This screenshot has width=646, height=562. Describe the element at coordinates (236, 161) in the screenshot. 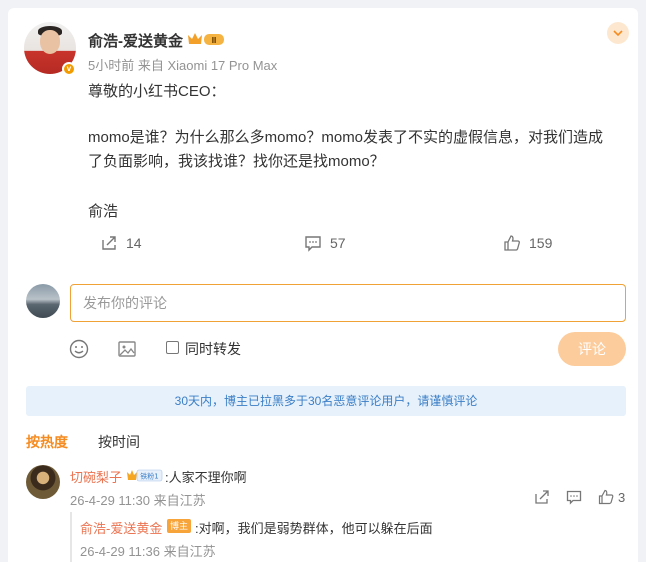

I see `post-body-line2: 了负面影响，我该找谁？找你还是找momo？` at that location.